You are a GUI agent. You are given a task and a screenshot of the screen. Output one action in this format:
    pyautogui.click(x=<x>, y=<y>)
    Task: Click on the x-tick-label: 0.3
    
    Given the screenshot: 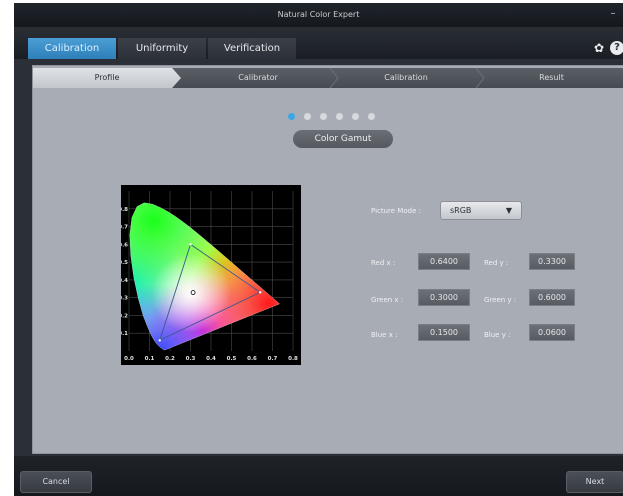 What is the action you would take?
    pyautogui.click(x=191, y=359)
    